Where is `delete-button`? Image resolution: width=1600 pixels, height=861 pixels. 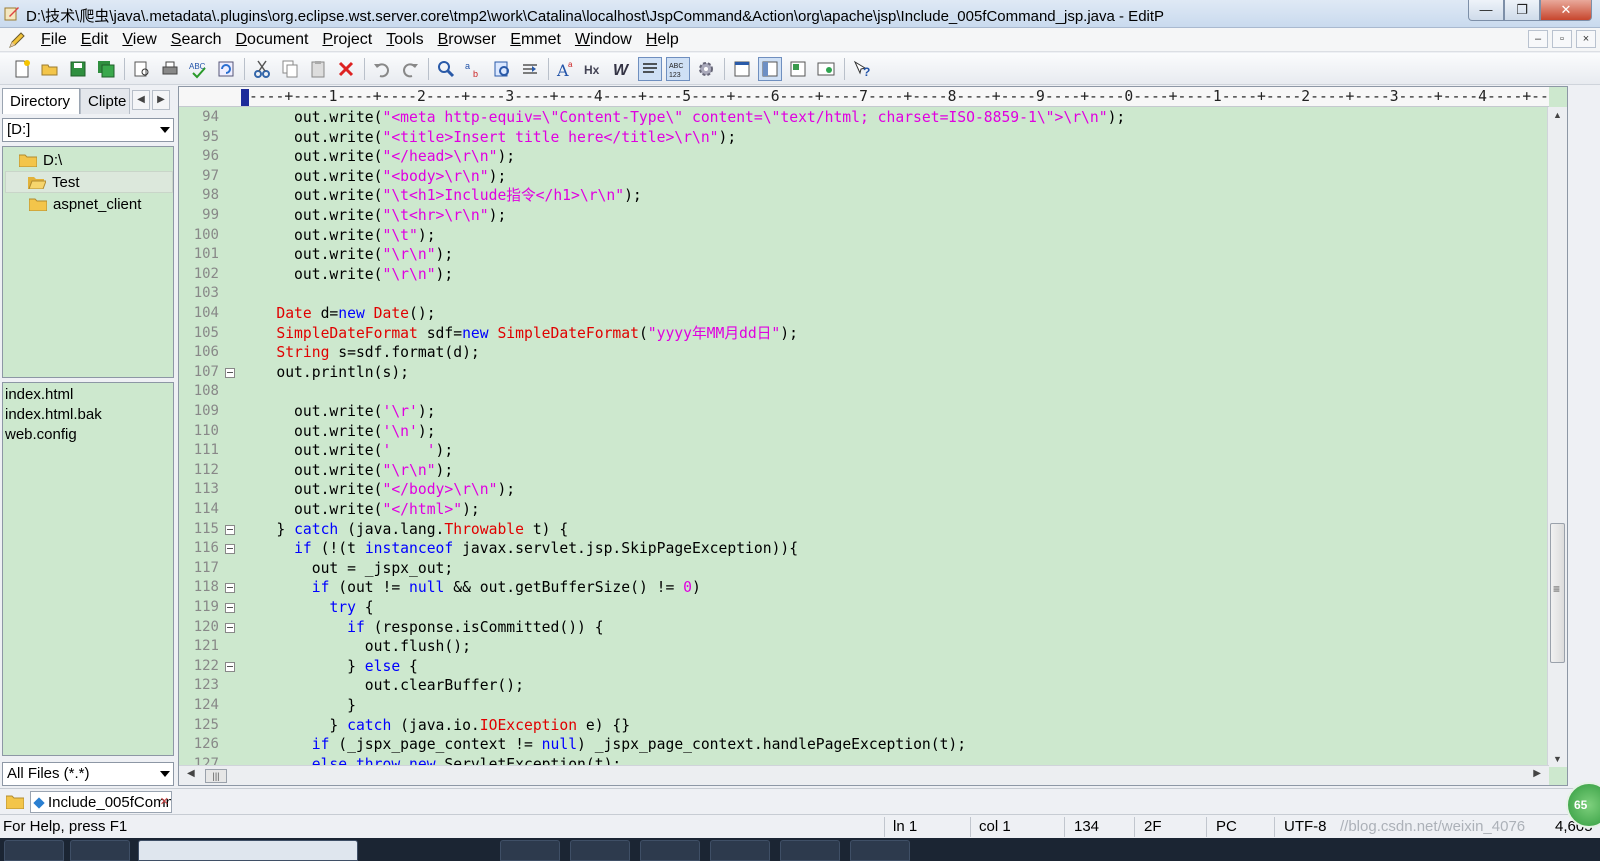 delete-button is located at coordinates (346, 69).